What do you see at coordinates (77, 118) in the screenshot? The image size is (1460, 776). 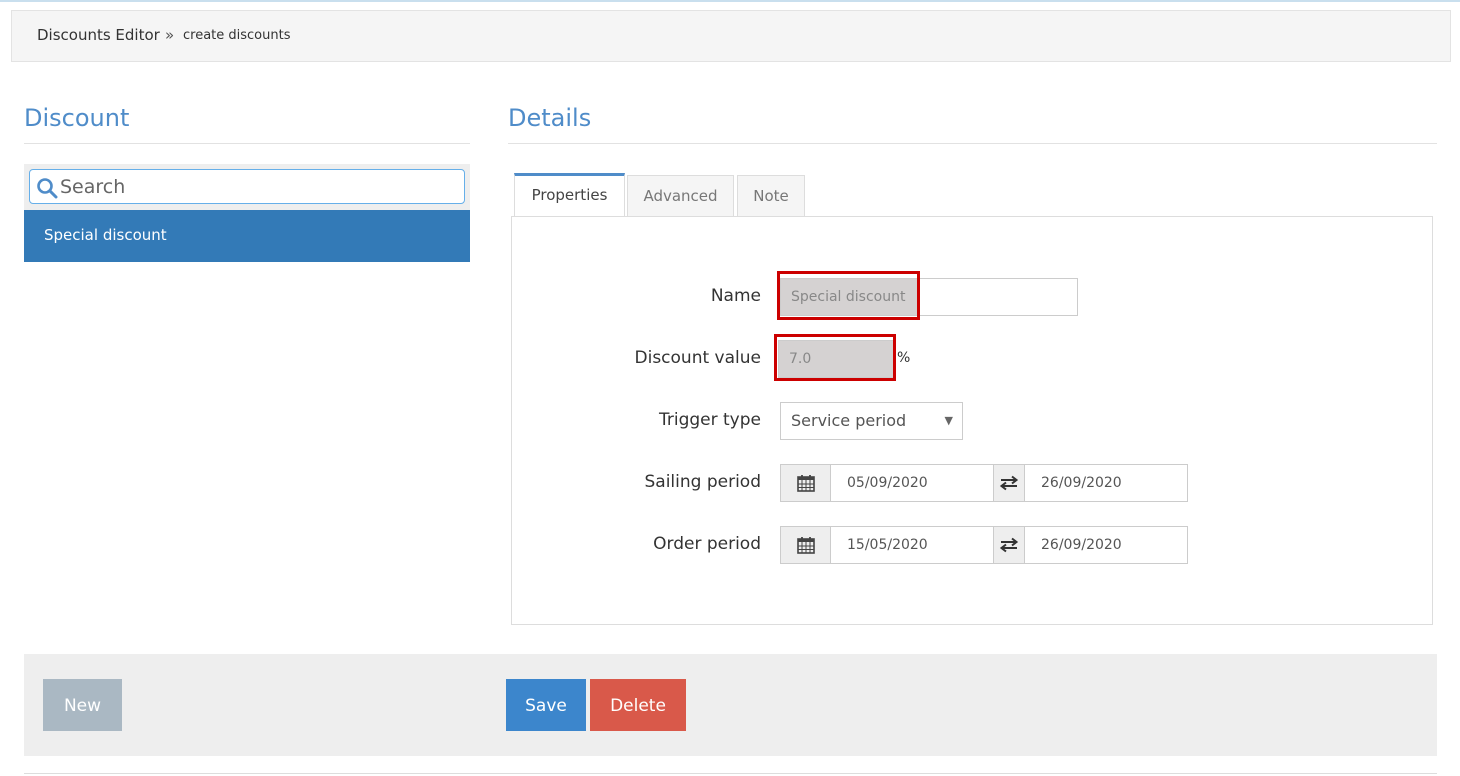 I see `discount-section-title: Discount` at bounding box center [77, 118].